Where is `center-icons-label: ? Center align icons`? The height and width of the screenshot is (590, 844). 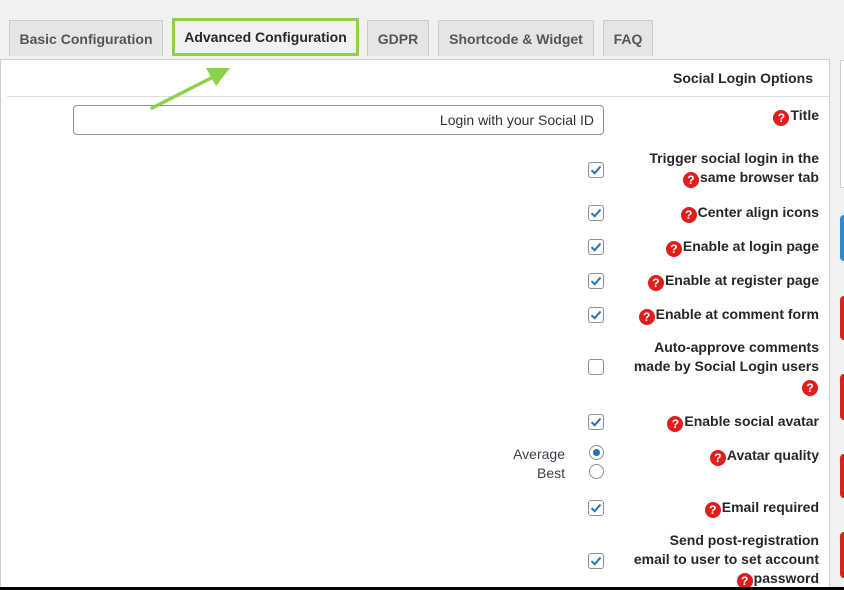 center-icons-label: ? Center align icons is located at coordinates (749, 213).